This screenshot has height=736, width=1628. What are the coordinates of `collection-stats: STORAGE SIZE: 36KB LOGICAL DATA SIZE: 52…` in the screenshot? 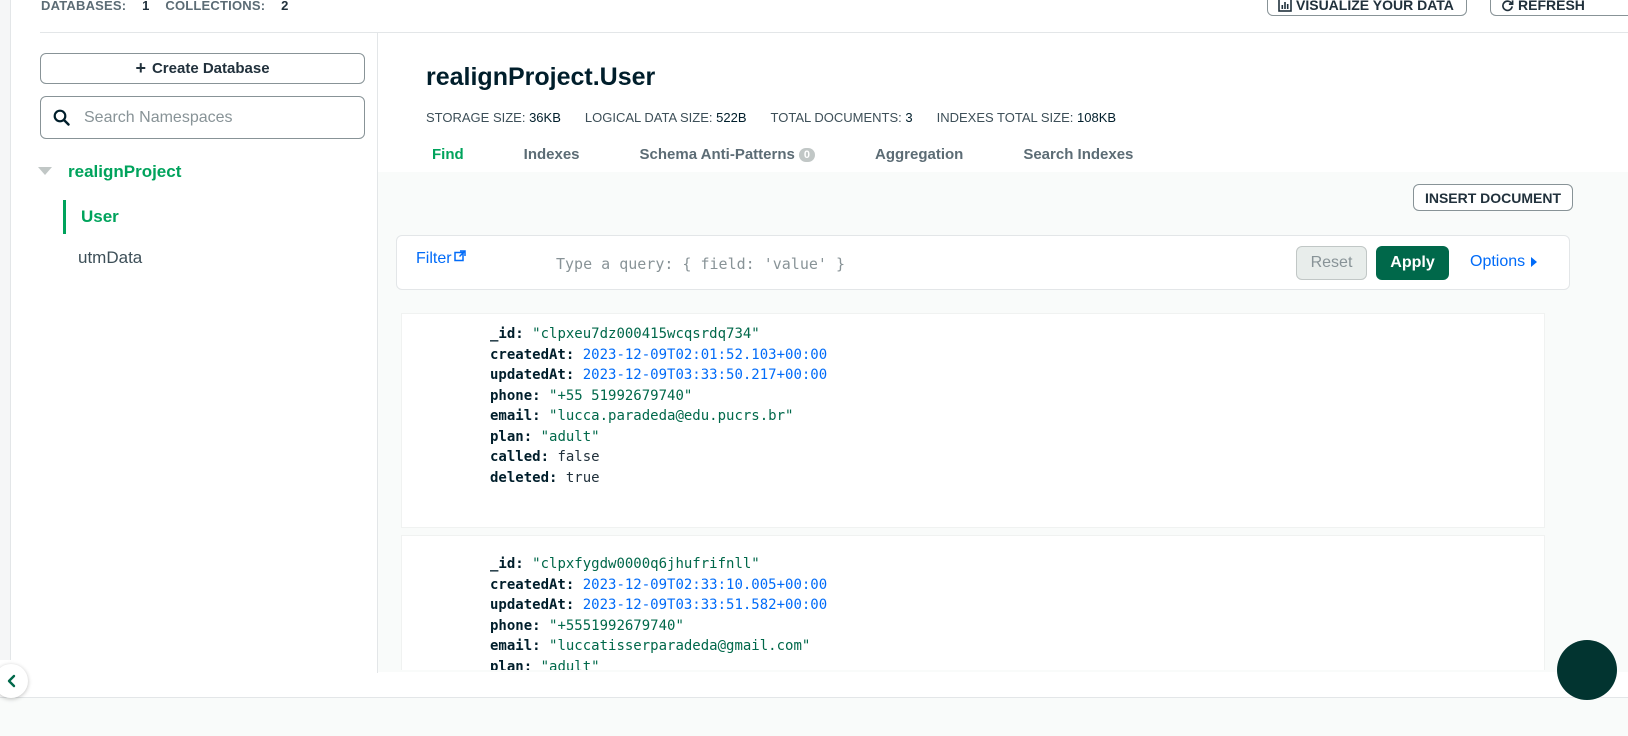 It's located at (771, 117).